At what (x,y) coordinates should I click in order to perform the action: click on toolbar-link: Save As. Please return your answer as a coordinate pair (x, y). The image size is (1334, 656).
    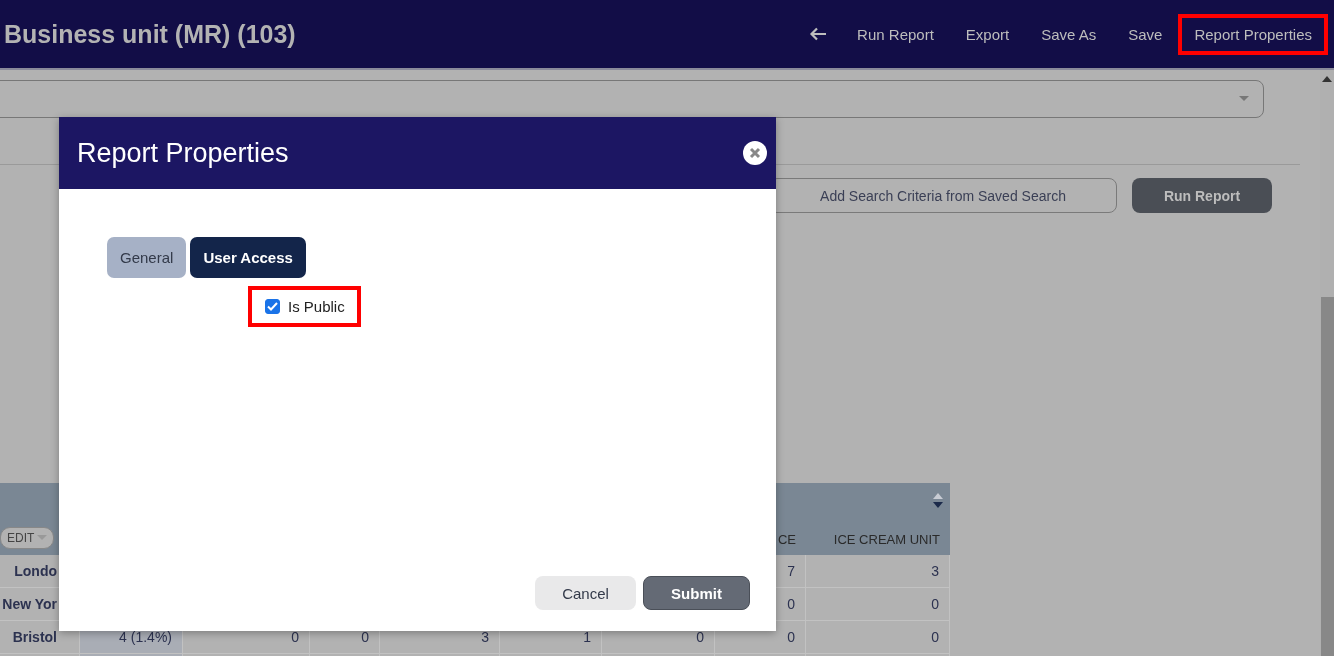
    Looking at the image, I should click on (1069, 34).